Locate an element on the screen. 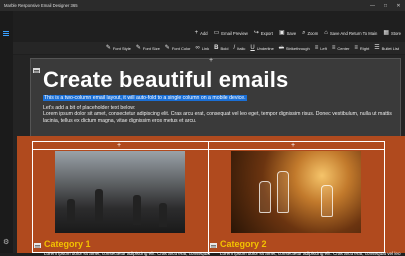 The image size is (405, 256). maximize-button: □ is located at coordinates (385, 5).